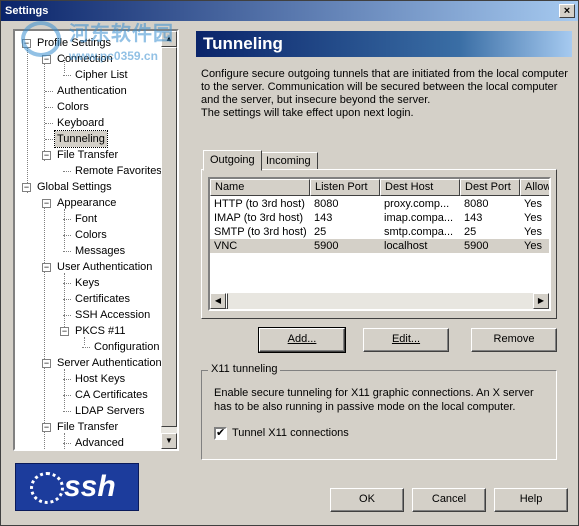 Image resolution: width=579 pixels, height=526 pixels. I want to click on tree-item-ldap-servers: LDAP Servers, so click(110, 411).